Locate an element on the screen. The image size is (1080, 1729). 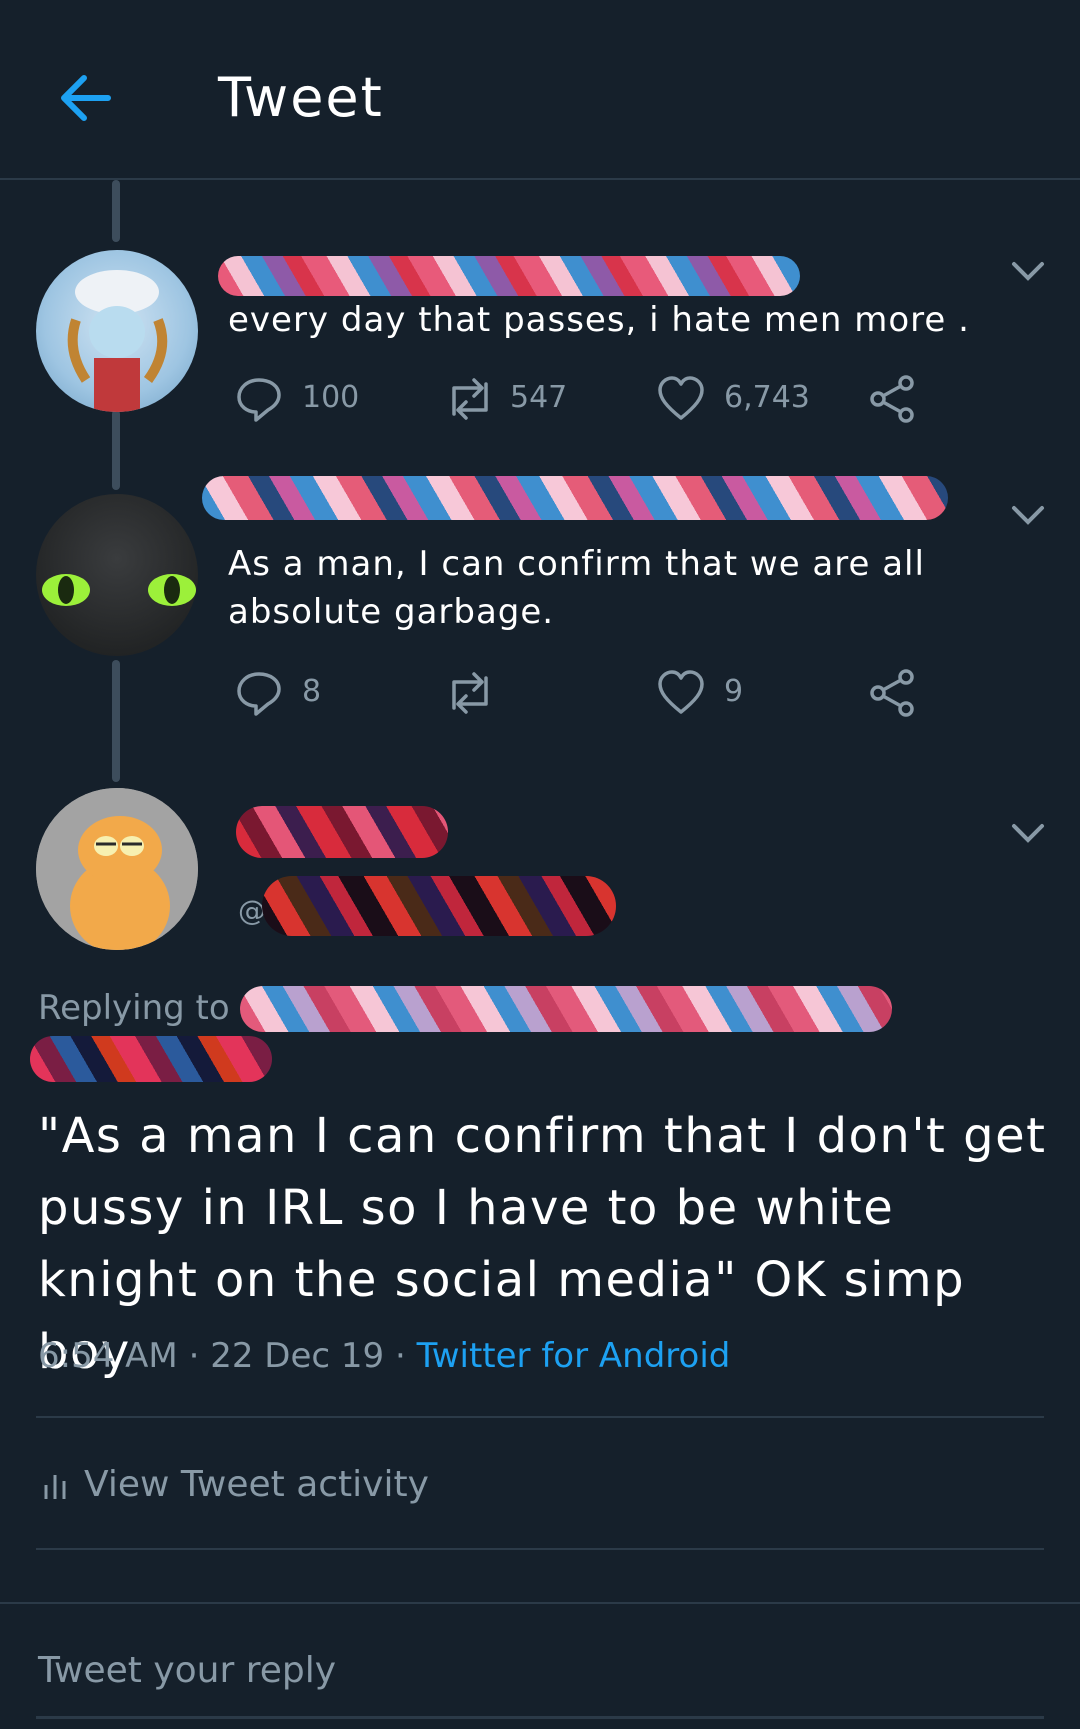
retweet-action: 547 is located at coordinates (522, 399).